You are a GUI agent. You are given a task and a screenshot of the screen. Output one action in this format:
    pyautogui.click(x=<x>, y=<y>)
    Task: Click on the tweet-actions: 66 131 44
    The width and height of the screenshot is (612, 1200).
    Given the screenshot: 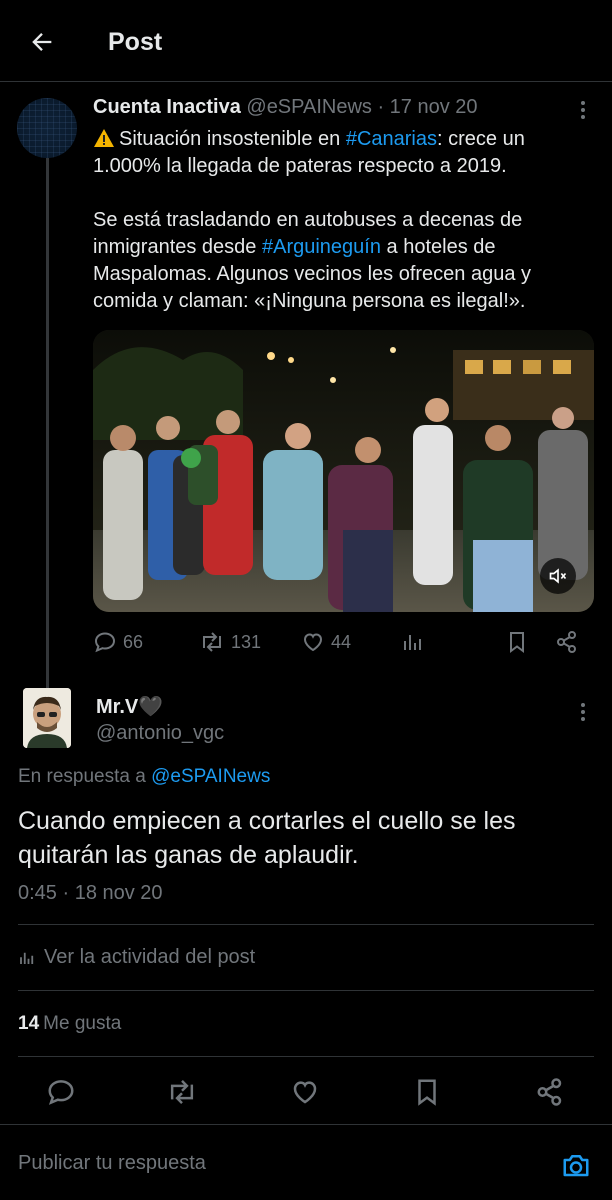 What is the action you would take?
    pyautogui.click(x=343, y=642)
    